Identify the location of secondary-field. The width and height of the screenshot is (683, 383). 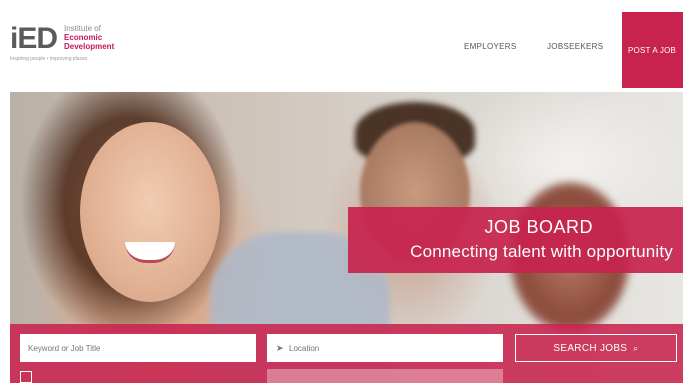
(385, 376).